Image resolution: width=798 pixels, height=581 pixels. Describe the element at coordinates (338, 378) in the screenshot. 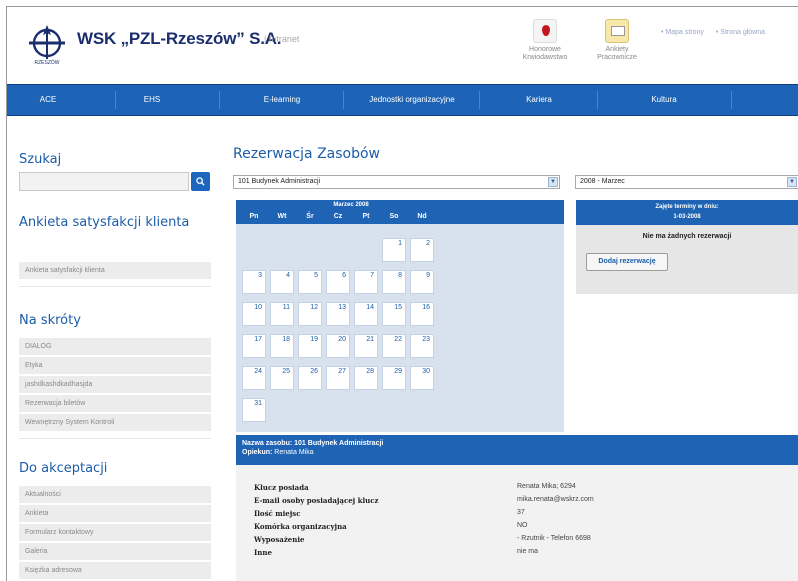

I see `calendar-day: 27` at that location.